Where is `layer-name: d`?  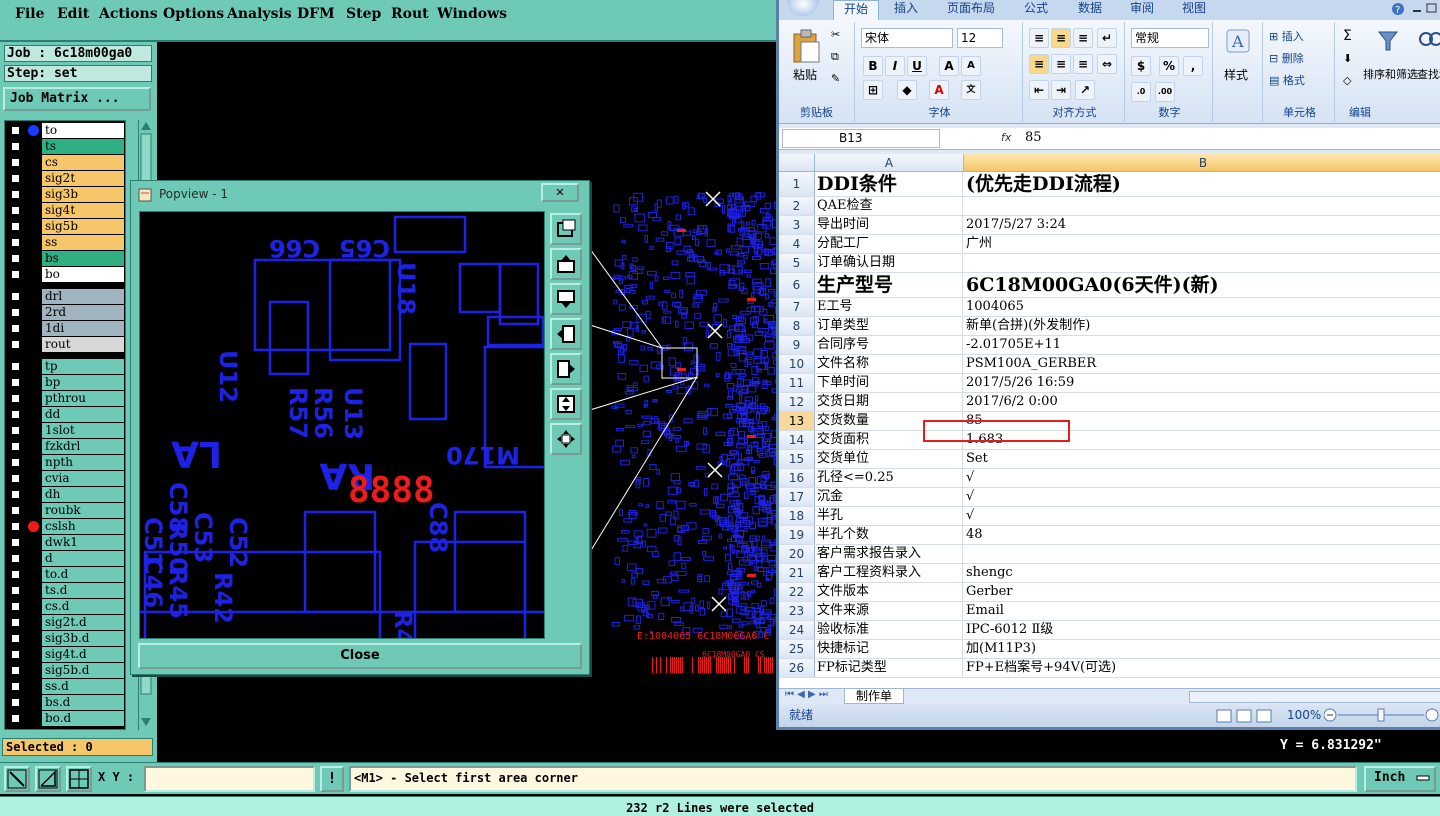
layer-name: d is located at coordinates (83, 558).